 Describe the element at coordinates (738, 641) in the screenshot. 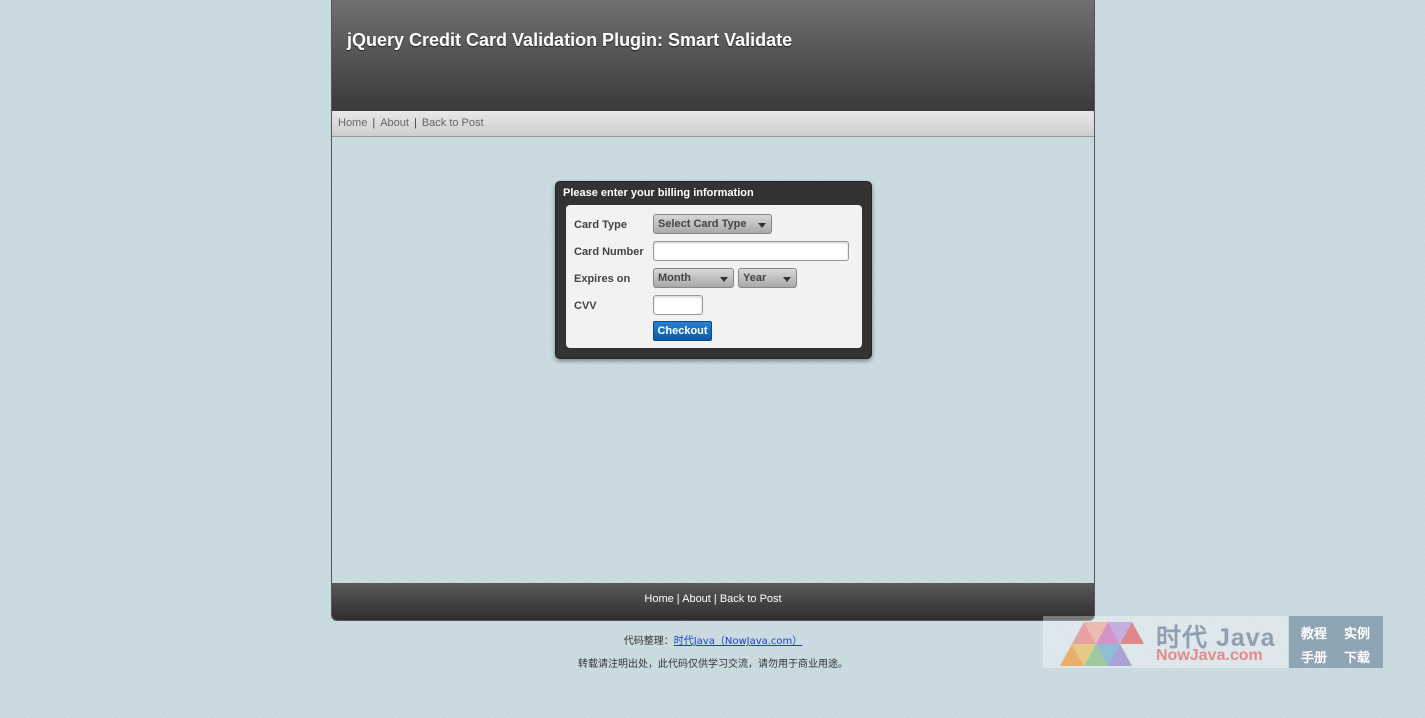

I see `credits-link: 时代Java（NowJava.com）` at that location.